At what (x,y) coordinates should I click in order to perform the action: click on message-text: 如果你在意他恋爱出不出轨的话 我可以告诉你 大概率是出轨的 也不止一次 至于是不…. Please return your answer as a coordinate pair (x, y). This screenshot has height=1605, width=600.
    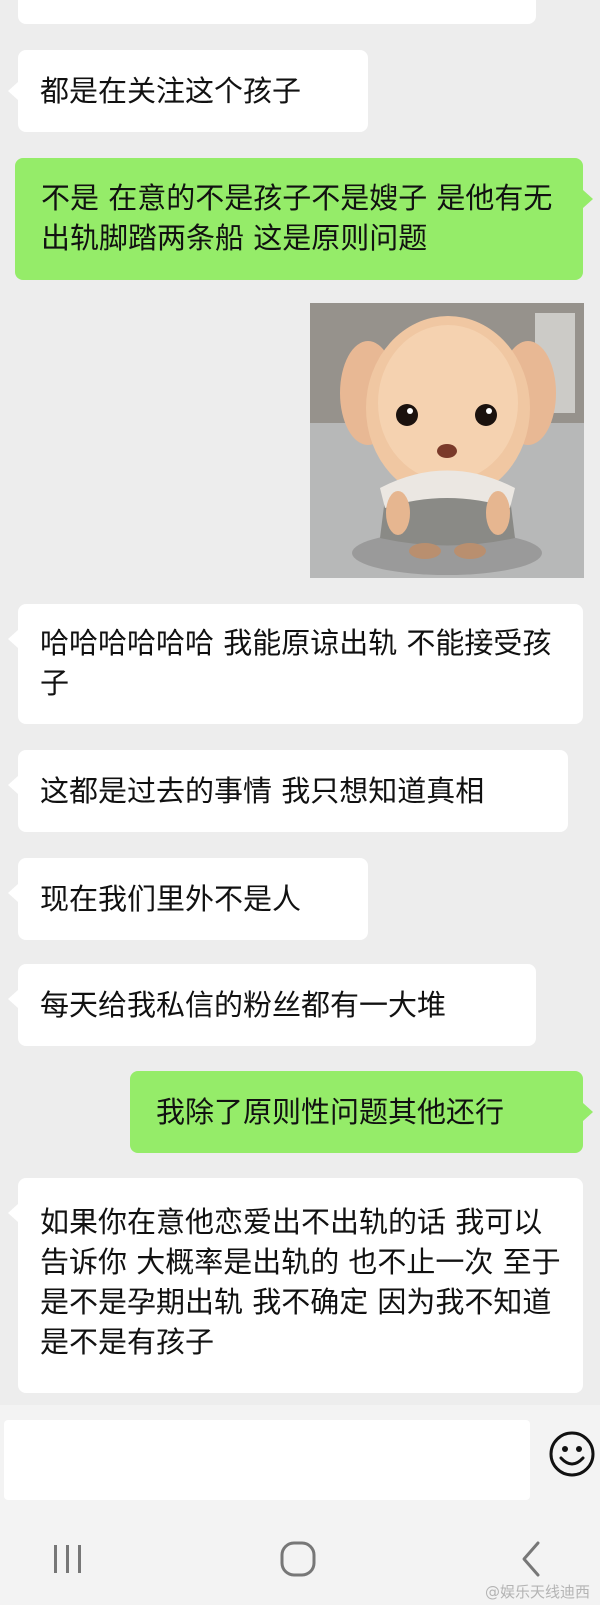
    Looking at the image, I should click on (300, 1282).